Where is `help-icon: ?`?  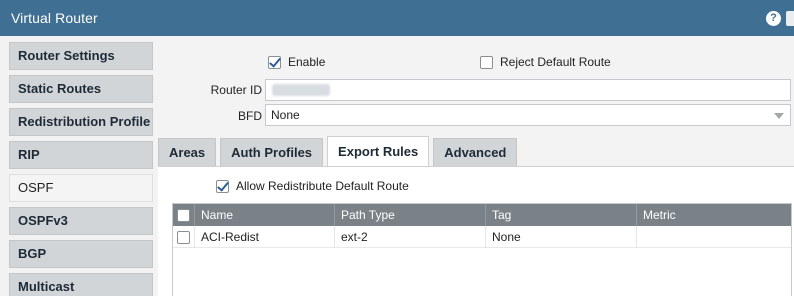
help-icon: ? is located at coordinates (773, 18).